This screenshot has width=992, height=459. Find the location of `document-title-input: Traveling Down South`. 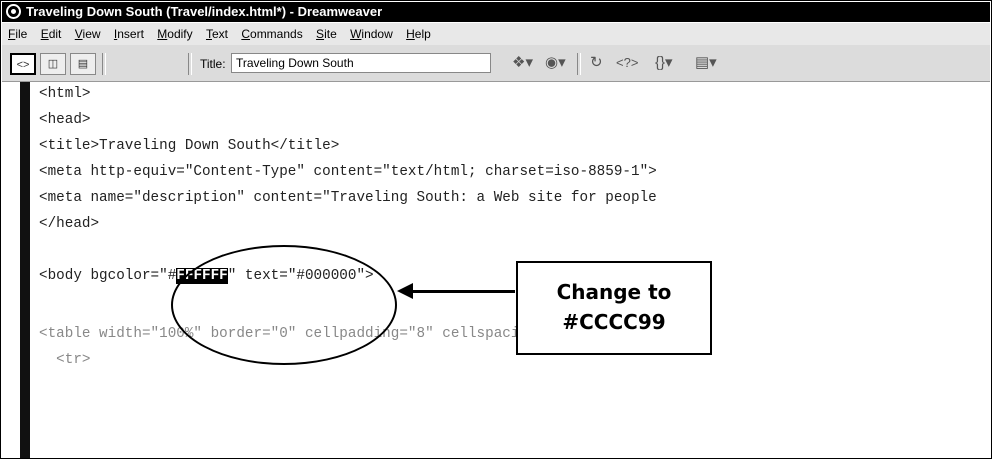

document-title-input: Traveling Down South is located at coordinates (361, 63).